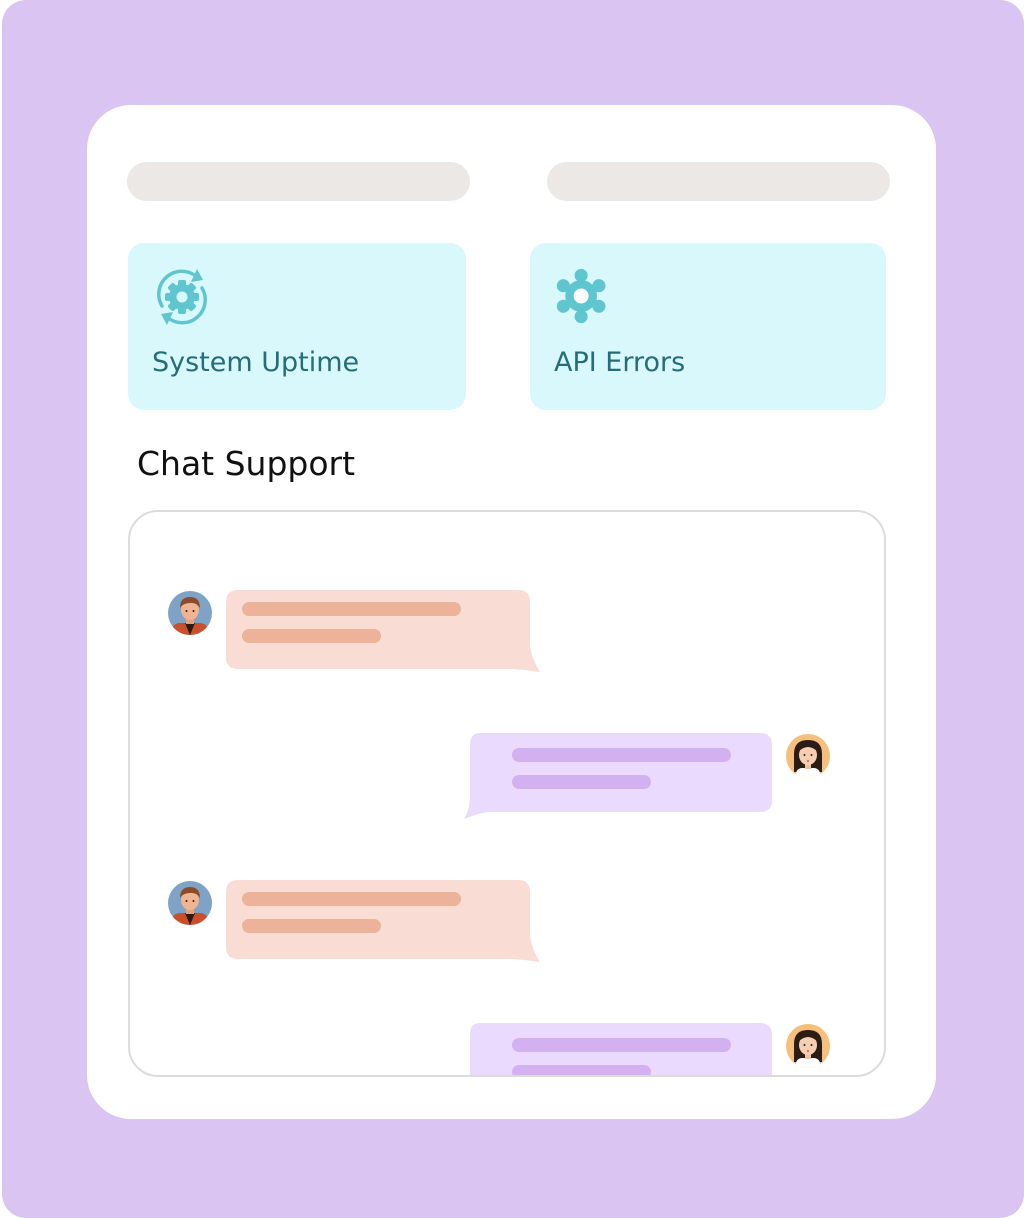 The height and width of the screenshot is (1218, 1024). I want to click on gear-refresh-icon, so click(182, 297).